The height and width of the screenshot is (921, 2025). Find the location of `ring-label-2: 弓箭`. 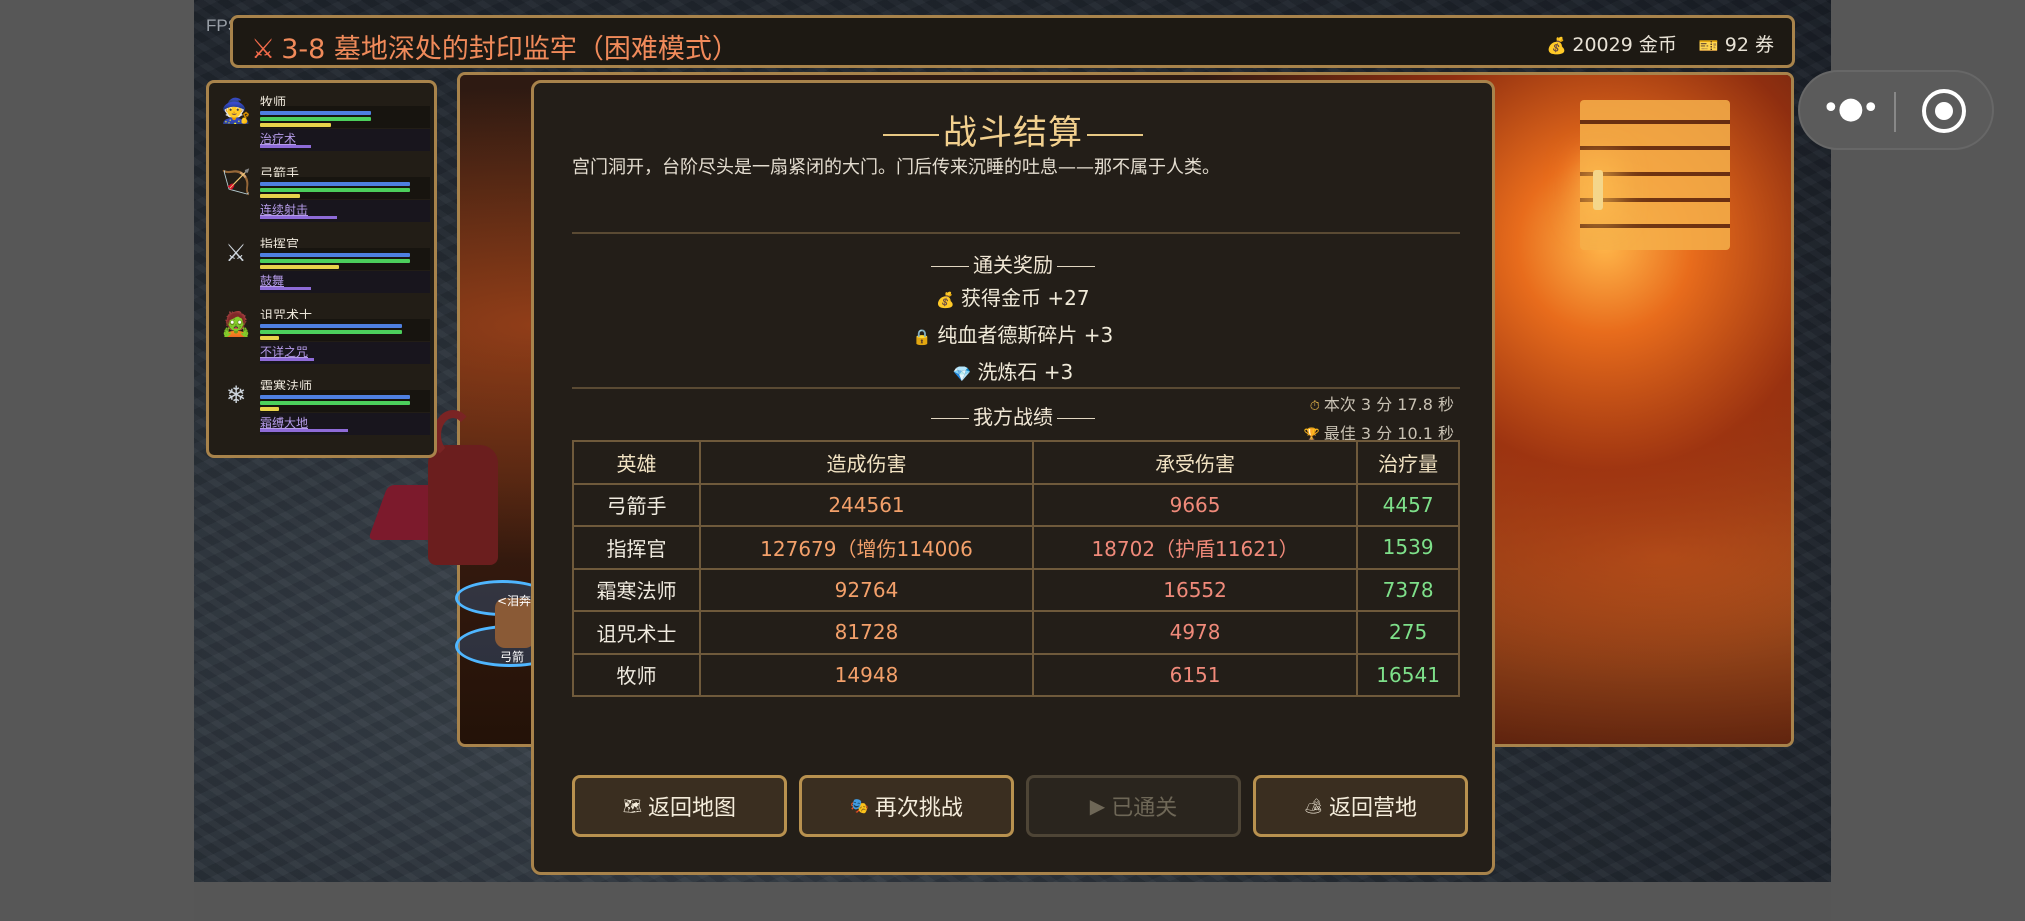

ring-label-2: 弓箭 is located at coordinates (512, 657).